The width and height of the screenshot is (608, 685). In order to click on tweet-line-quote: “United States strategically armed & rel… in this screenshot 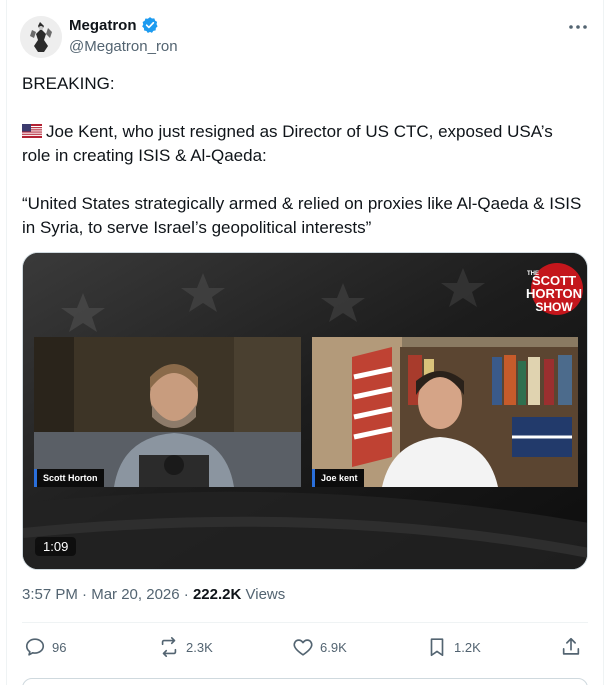, I will do `click(302, 215)`.